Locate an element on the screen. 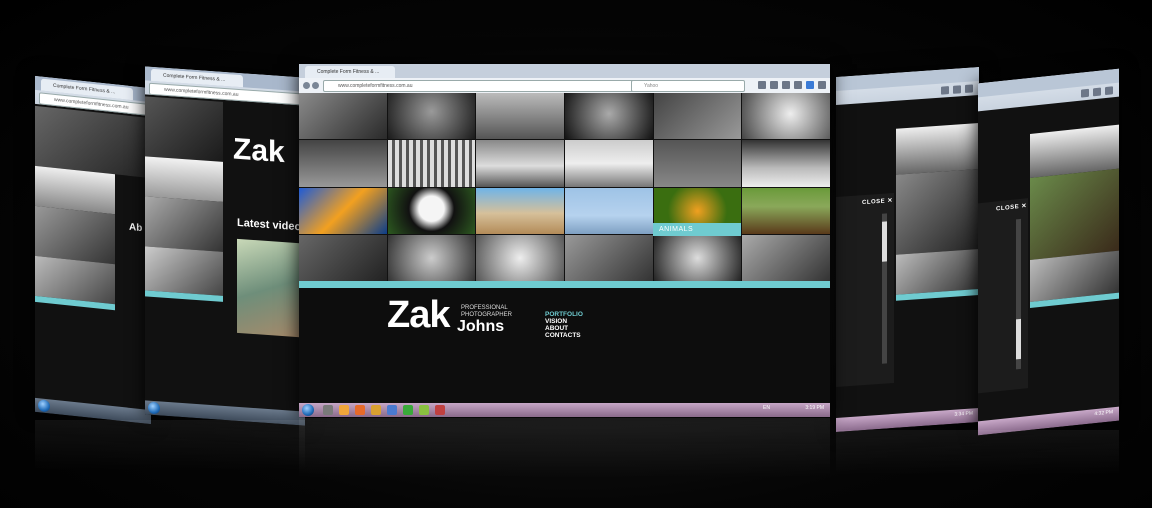  taskbar-clock: 3:34 PM is located at coordinates (963, 414).